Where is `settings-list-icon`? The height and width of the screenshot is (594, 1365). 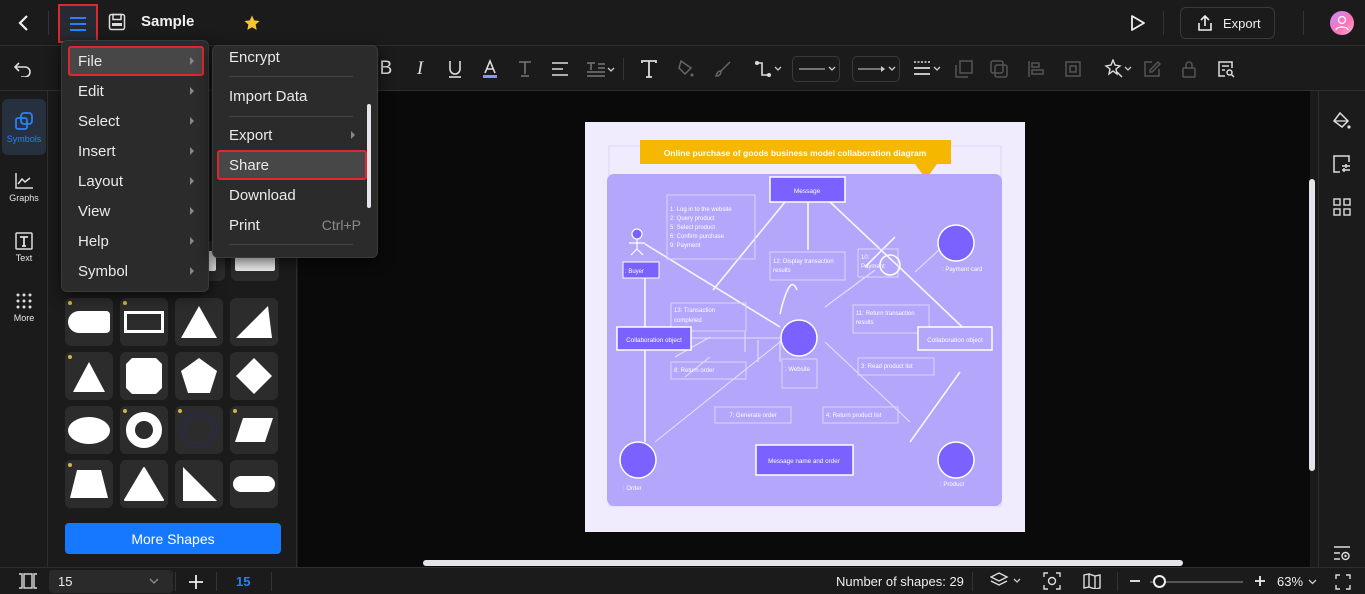
settings-list-icon is located at coordinates (1342, 553).